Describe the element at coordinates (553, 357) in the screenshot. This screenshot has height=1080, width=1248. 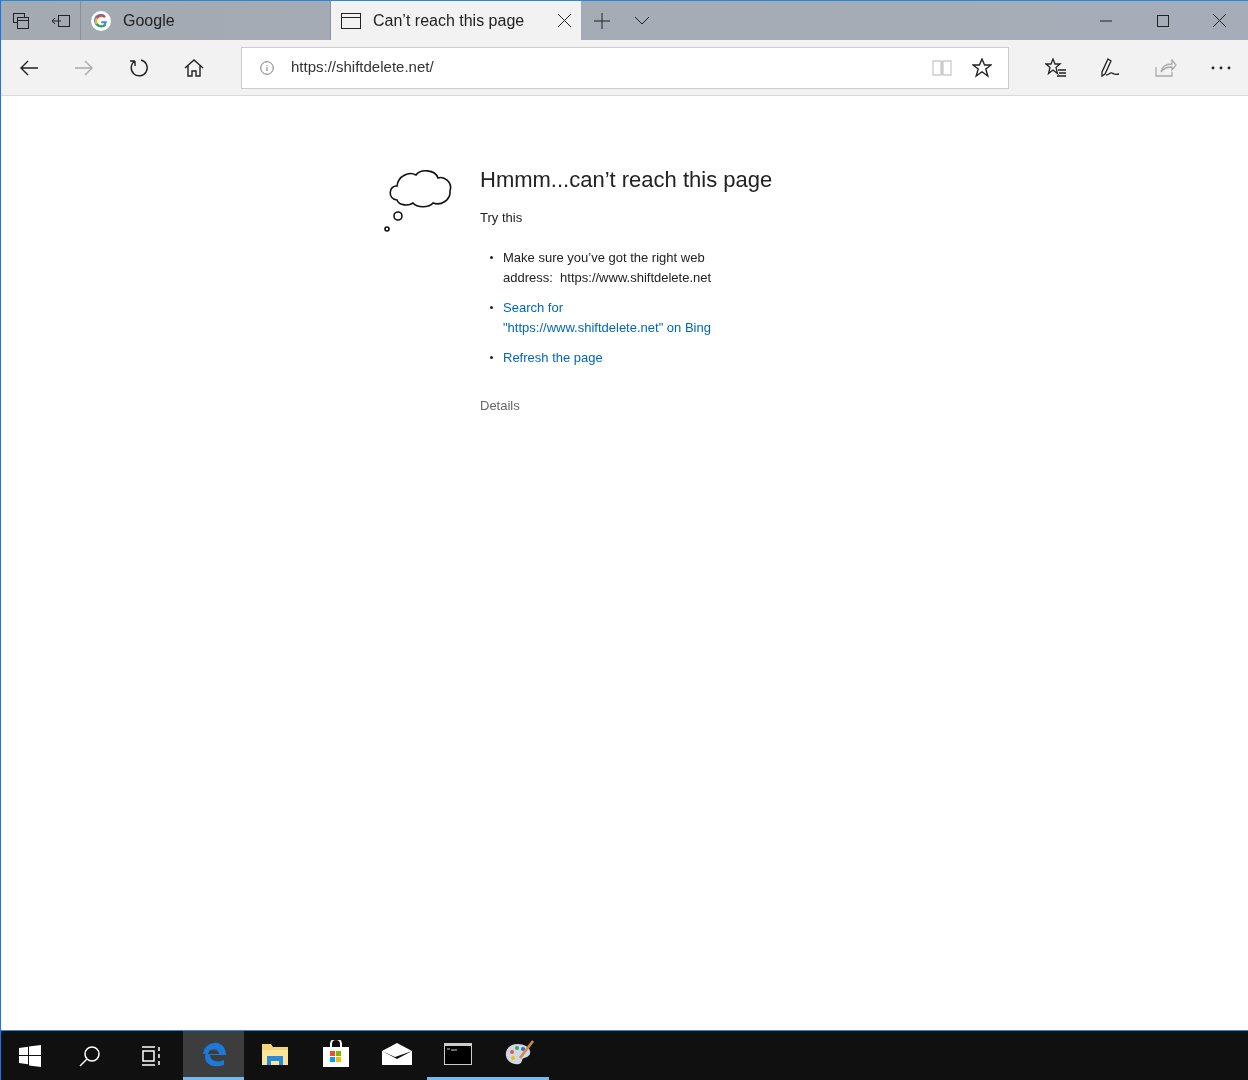
I see `suggestion-link: Refresh the page` at that location.